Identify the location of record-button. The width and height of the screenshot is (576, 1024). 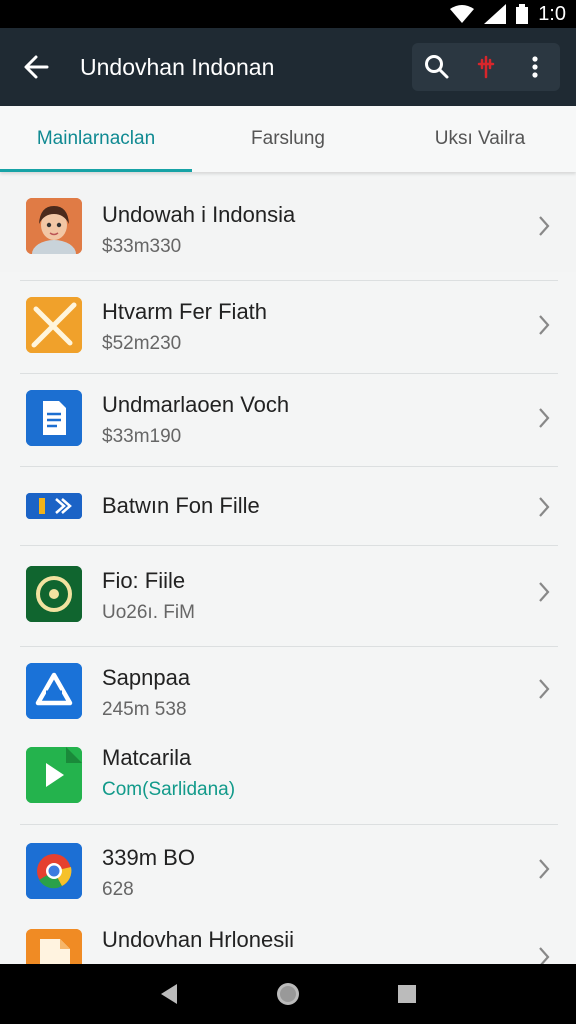
(486, 67).